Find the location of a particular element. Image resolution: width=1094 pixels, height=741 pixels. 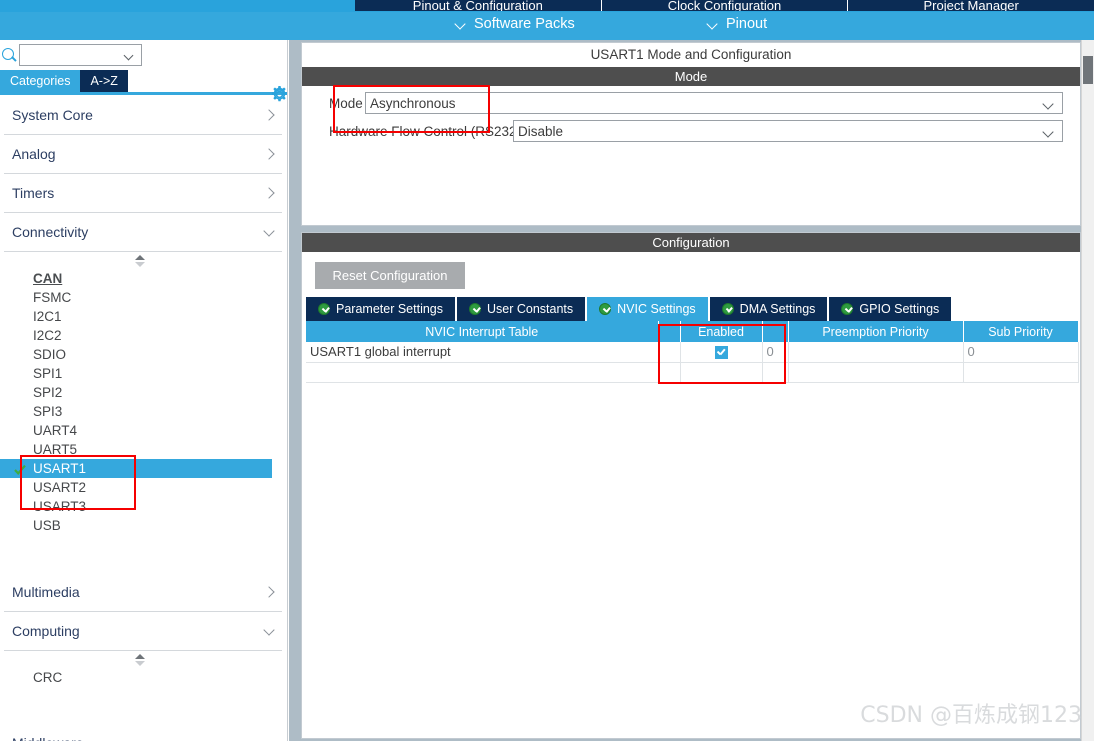

computing-scroll-spinner is located at coordinates (143, 659).